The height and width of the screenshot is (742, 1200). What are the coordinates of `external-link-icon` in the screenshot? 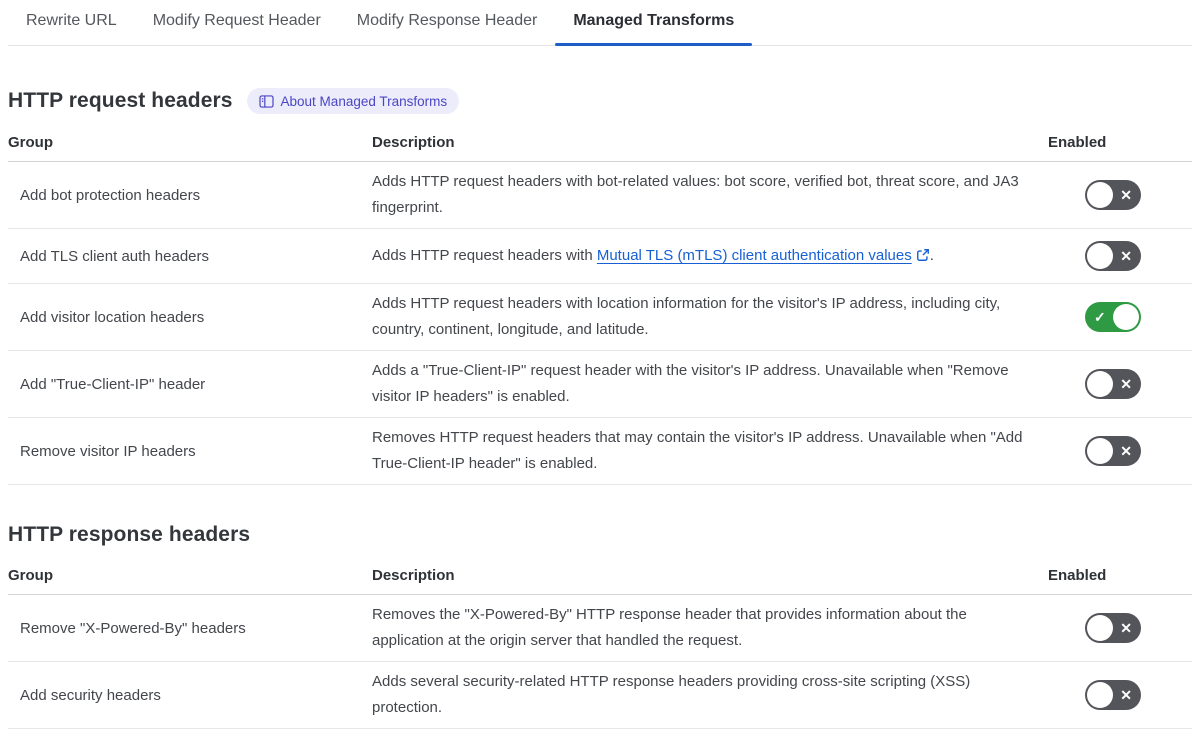 It's located at (922, 255).